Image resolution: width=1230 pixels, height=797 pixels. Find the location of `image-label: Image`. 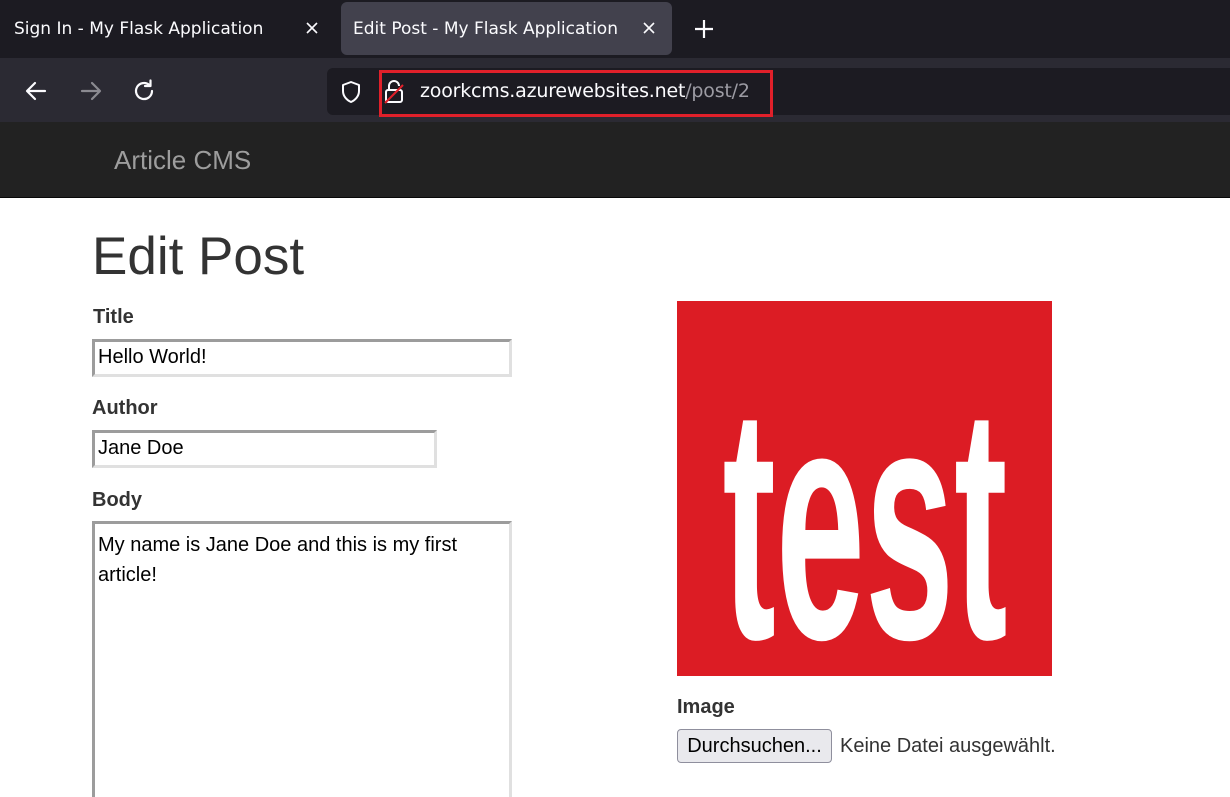

image-label: Image is located at coordinates (706, 707).